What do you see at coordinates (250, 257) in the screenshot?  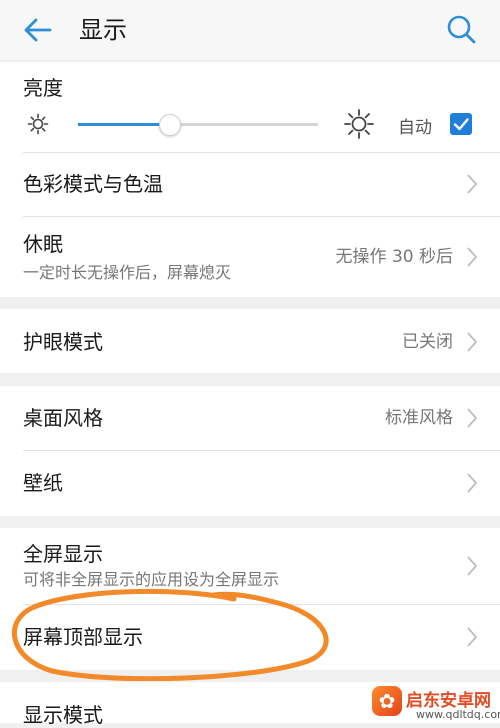 I see `row-sleep: 休眠 一定时长无操作后，屏幕熄灭 无操作 30 秒后` at bounding box center [250, 257].